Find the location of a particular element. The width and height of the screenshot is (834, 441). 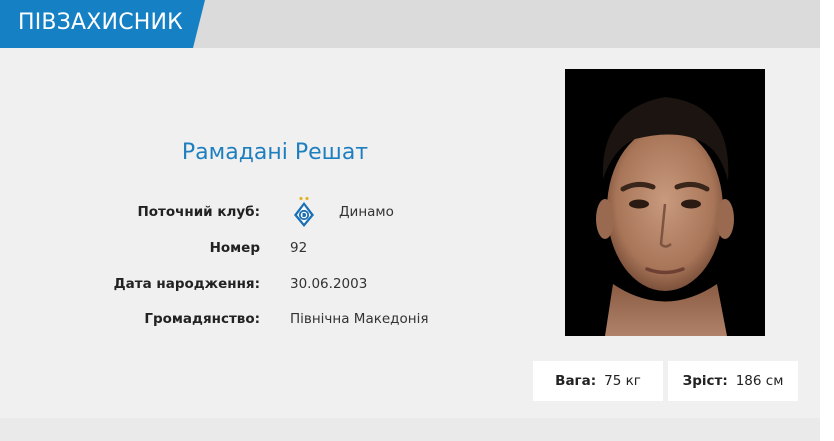

position-tab: ПІВЗАХИСНИК is located at coordinates (102, 24).